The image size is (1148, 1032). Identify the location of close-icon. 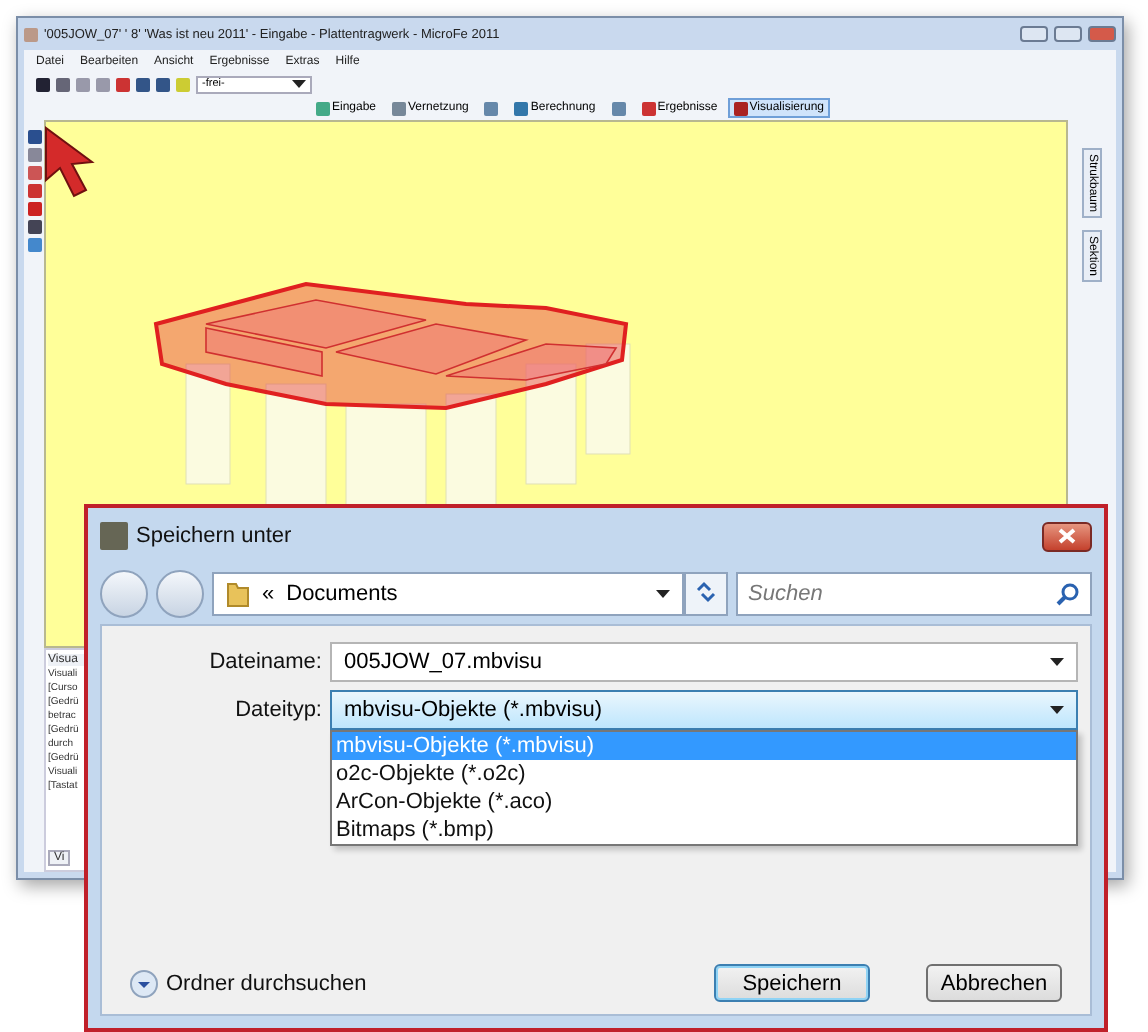
(1067, 536).